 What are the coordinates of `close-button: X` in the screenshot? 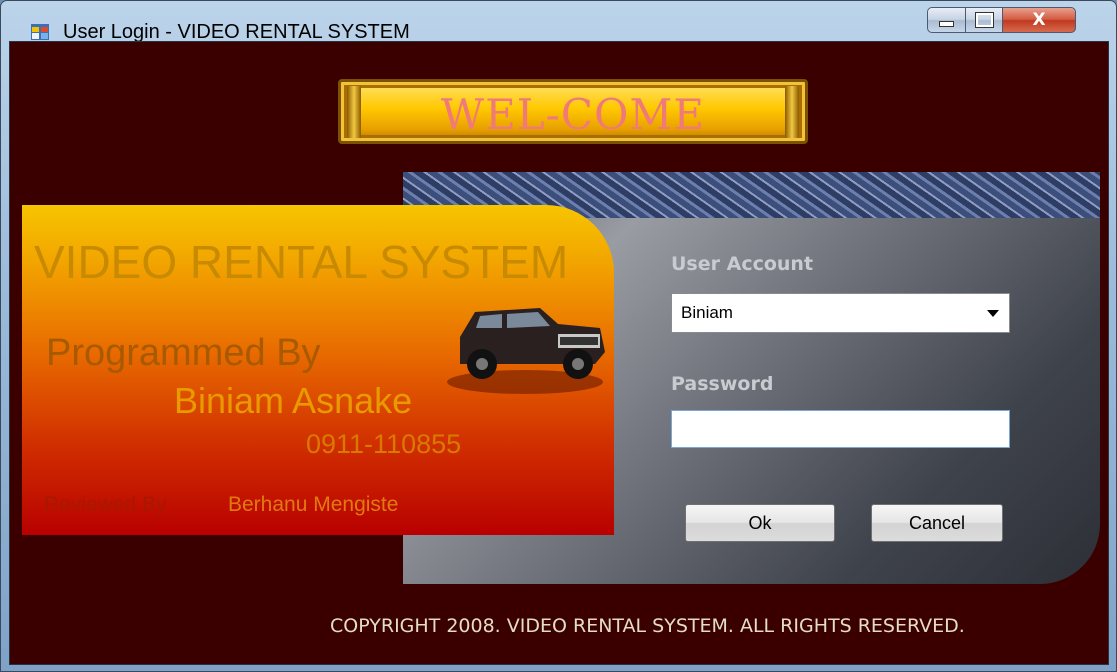 It's located at (1039, 20).